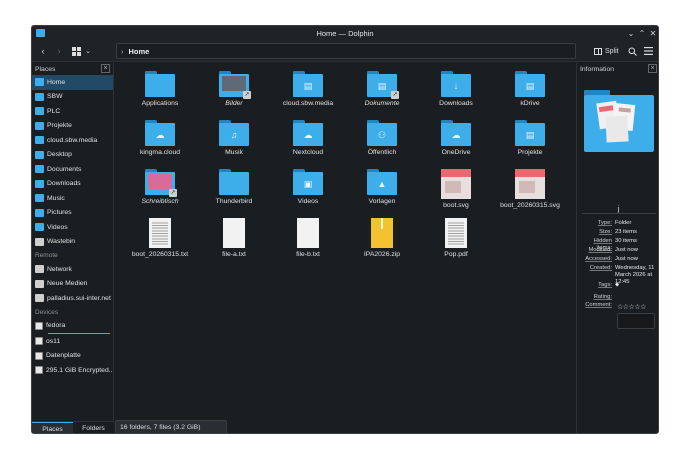  I want to click on file-item-onedrive: ☁ OneDrive, so click(456, 138).